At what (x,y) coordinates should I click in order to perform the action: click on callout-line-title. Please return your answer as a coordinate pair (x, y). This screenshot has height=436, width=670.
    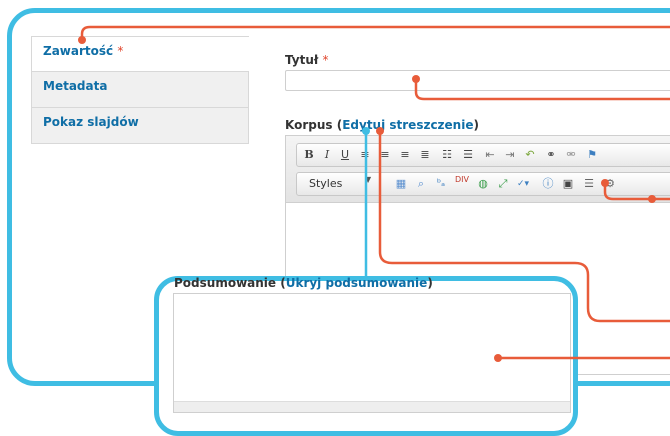
    Looking at the image, I should click on (542, 90).